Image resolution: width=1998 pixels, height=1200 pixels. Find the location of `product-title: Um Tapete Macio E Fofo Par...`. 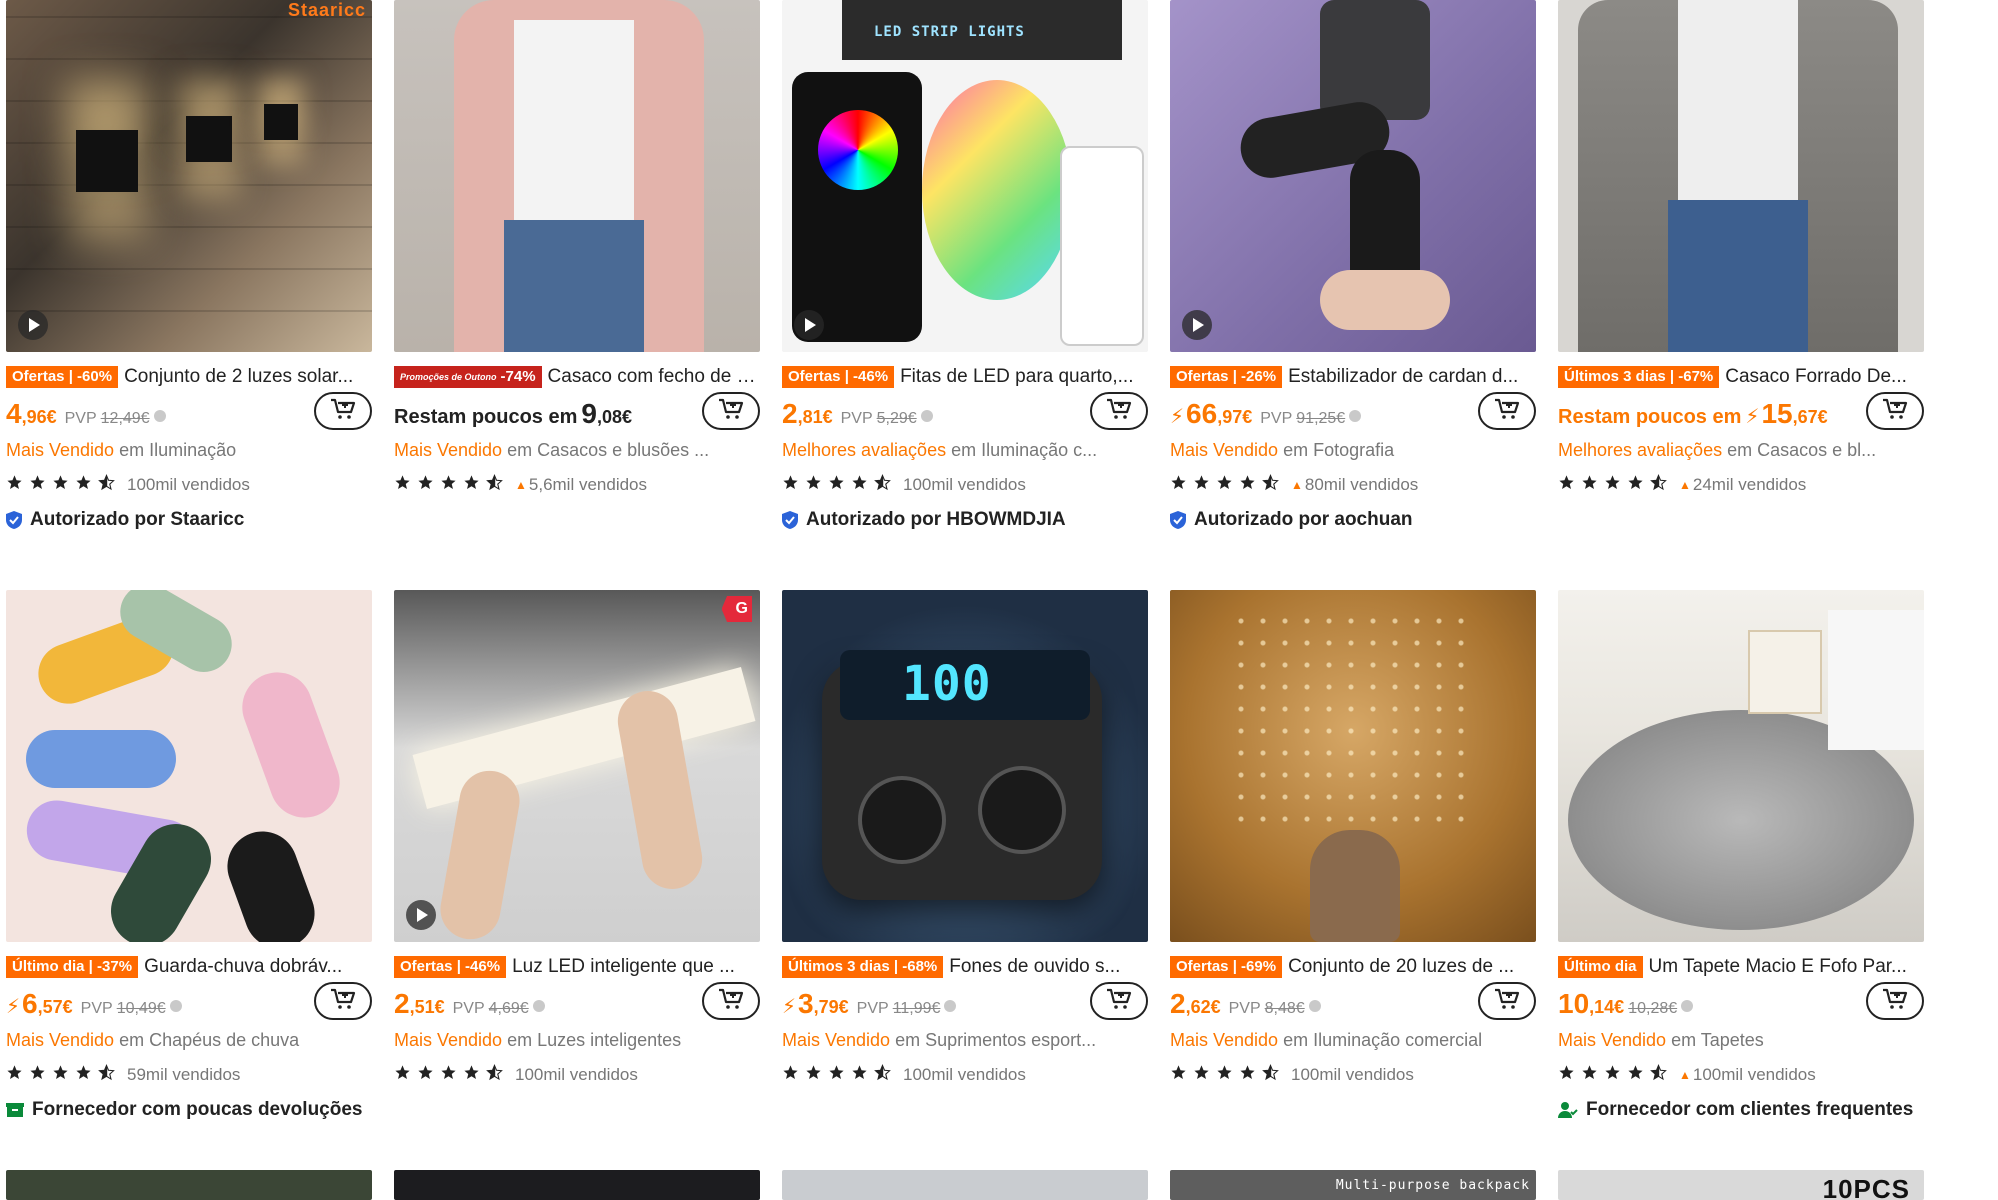

product-title: Um Tapete Macio E Fofo Par... is located at coordinates (1778, 967).